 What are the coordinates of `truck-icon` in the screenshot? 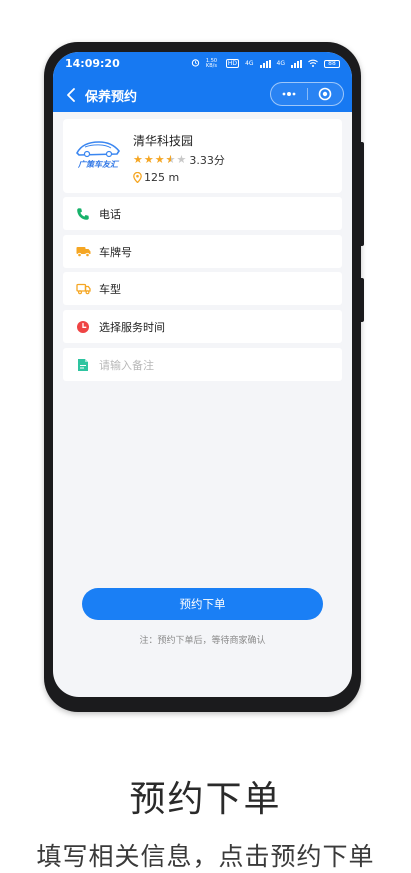 It's located at (83, 252).